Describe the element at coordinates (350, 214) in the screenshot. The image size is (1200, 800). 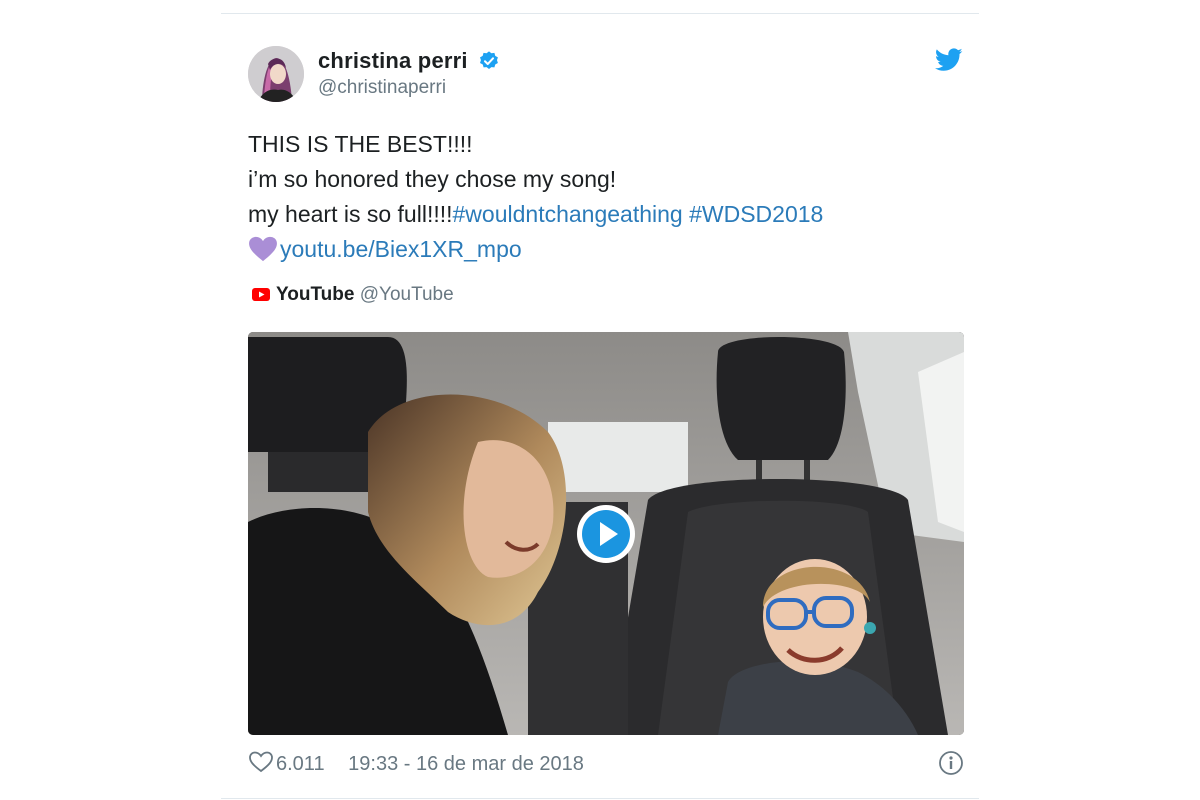
I see `tweet-line-3-text: my heart is so full!!!!` at that location.